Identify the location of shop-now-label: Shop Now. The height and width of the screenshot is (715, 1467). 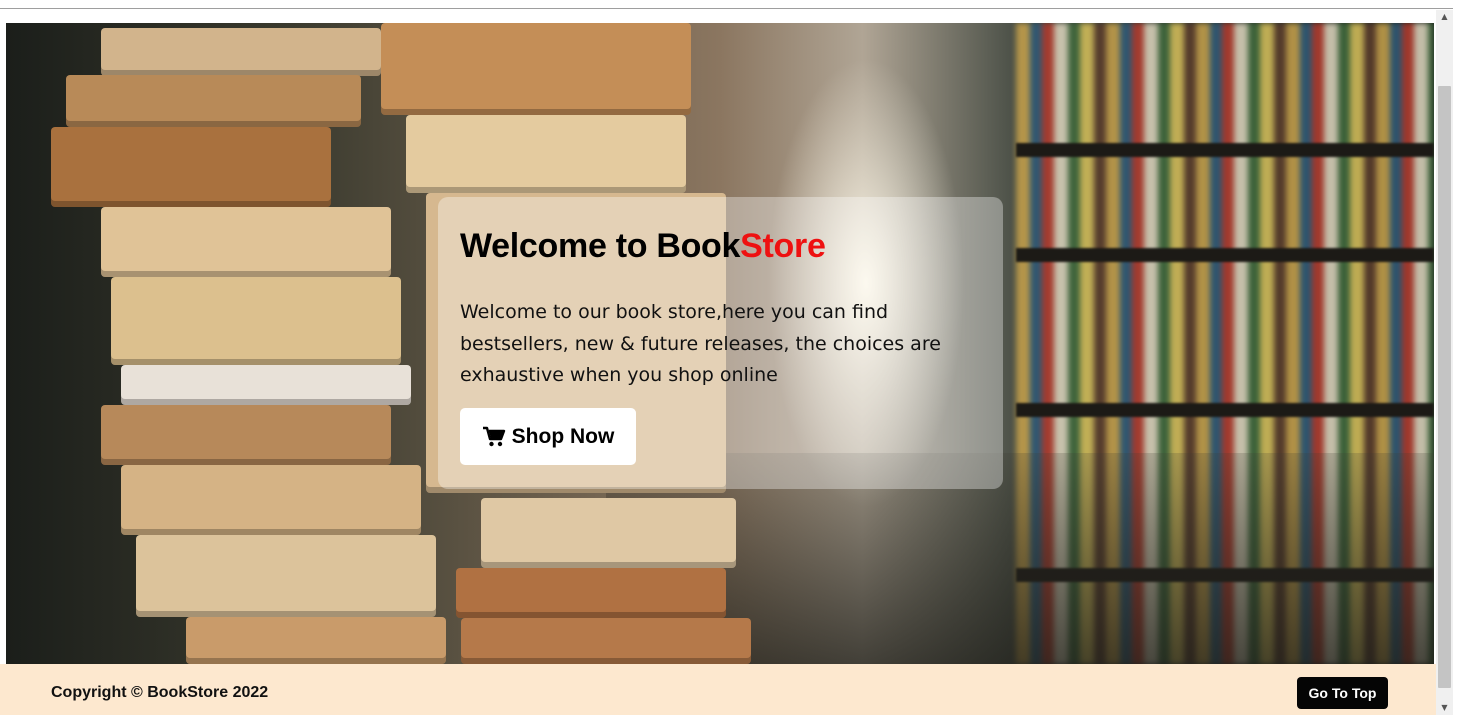
(563, 436).